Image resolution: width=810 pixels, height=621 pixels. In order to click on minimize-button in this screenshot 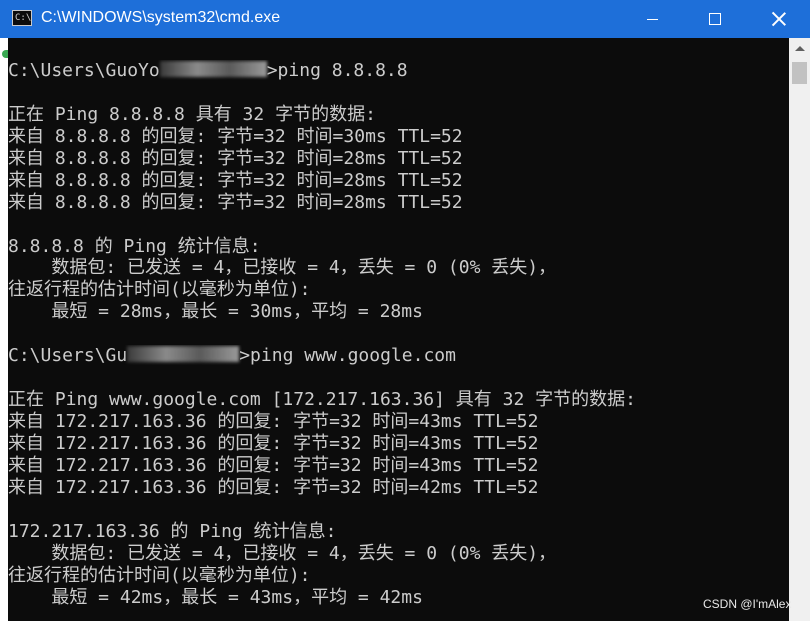, I will do `click(652, 19)`.